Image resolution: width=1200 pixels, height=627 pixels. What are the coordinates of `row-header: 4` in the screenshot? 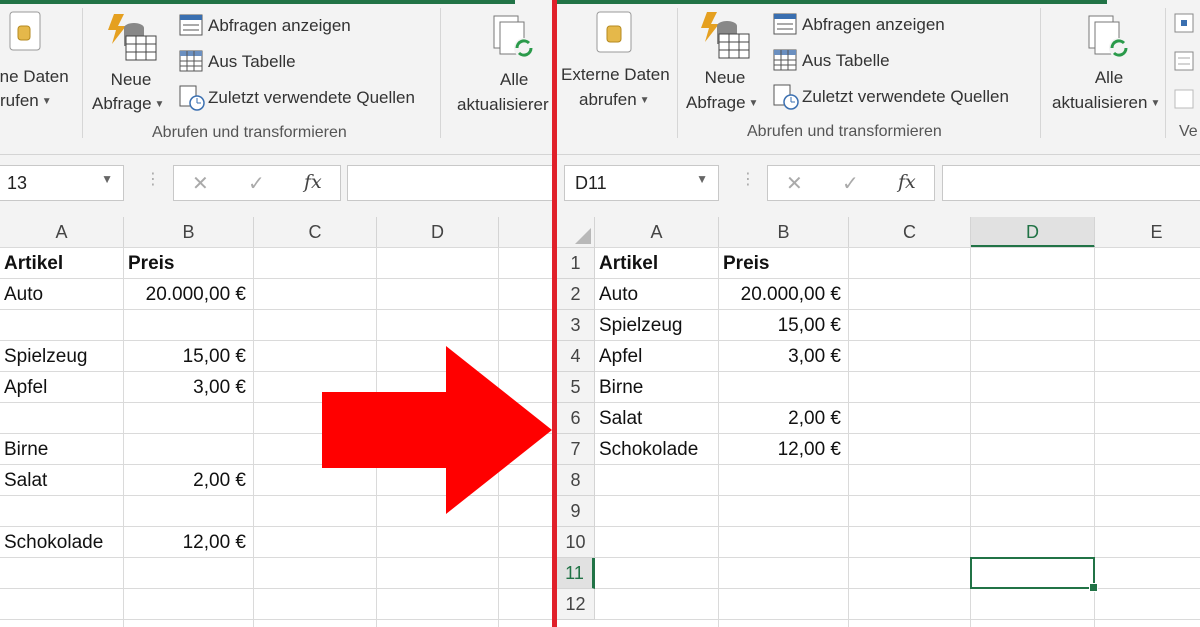 It's located at (576, 356).